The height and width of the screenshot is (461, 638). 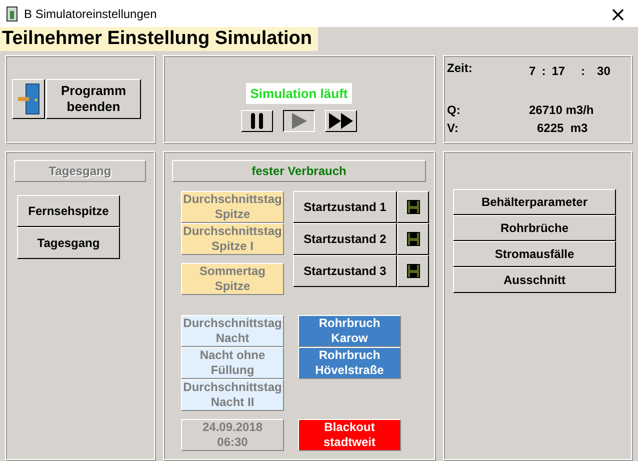 What do you see at coordinates (68, 243) in the screenshot?
I see `profile-button: Tagesgang` at bounding box center [68, 243].